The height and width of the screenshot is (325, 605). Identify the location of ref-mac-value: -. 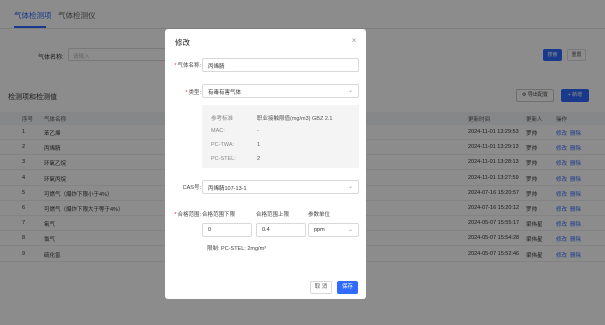
(258, 131).